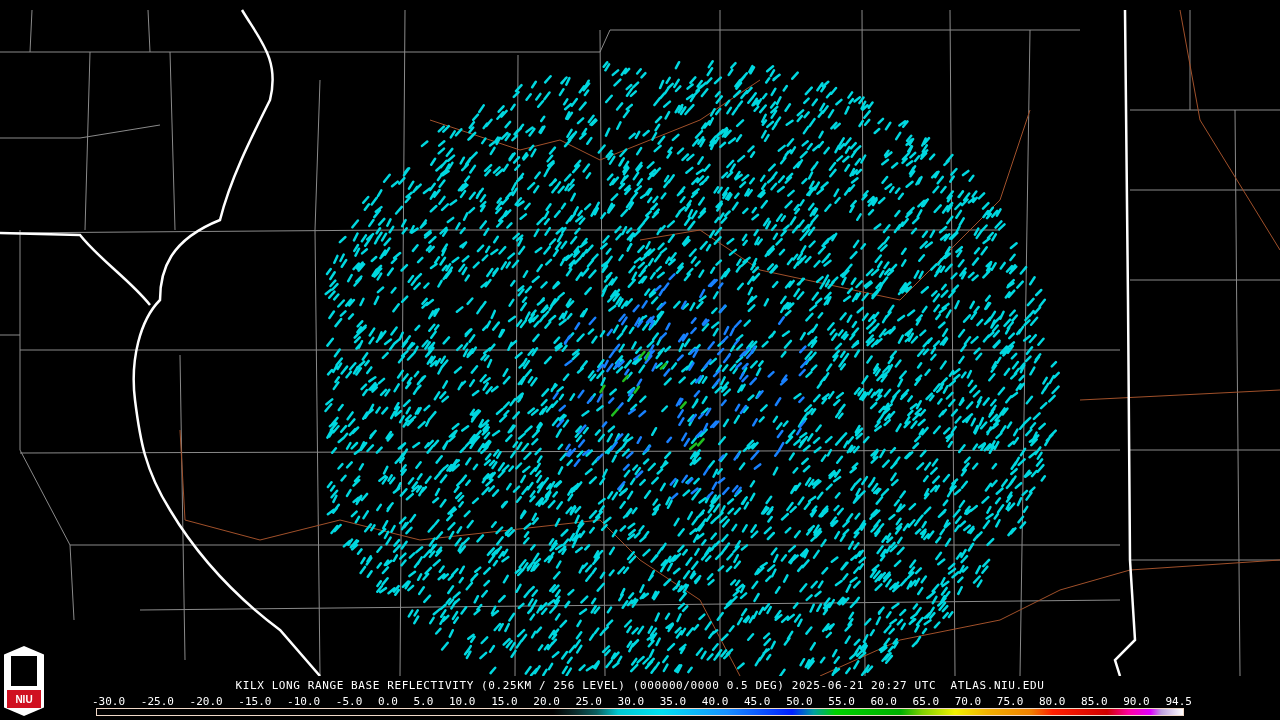 The image size is (1280, 720). Describe the element at coordinates (1010, 701) in the screenshot. I see `tick-label: 75.0` at that location.